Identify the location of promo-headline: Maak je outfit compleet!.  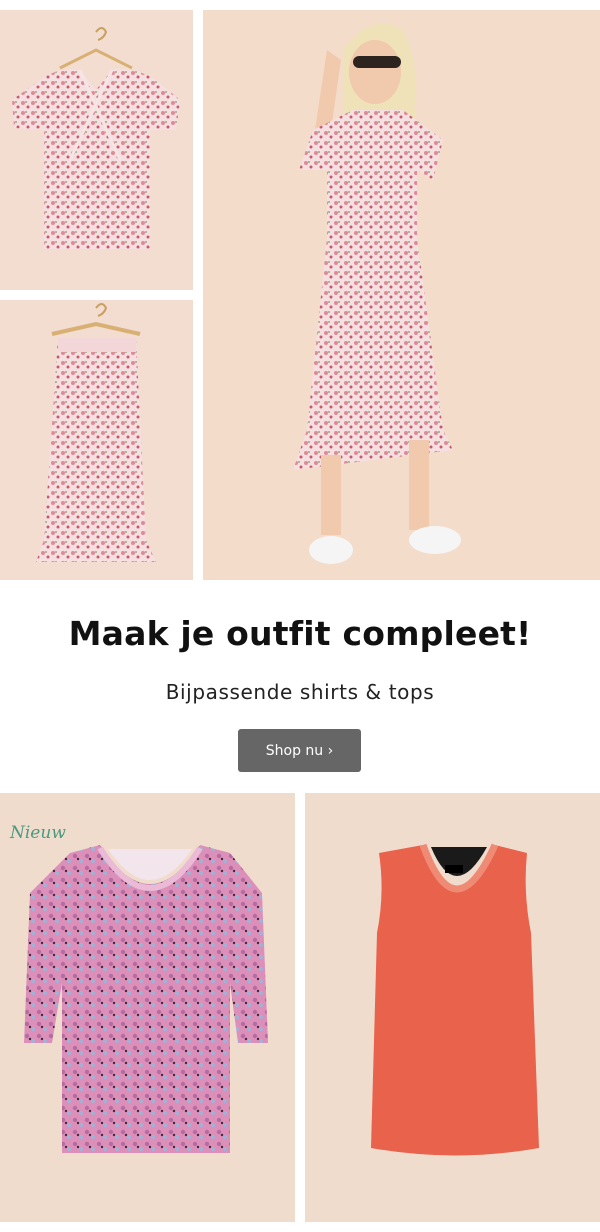
(300, 633).